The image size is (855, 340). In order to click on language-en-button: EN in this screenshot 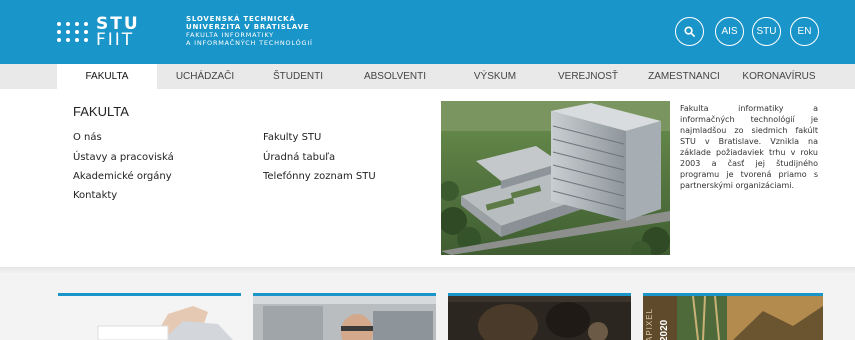, I will do `click(804, 31)`.